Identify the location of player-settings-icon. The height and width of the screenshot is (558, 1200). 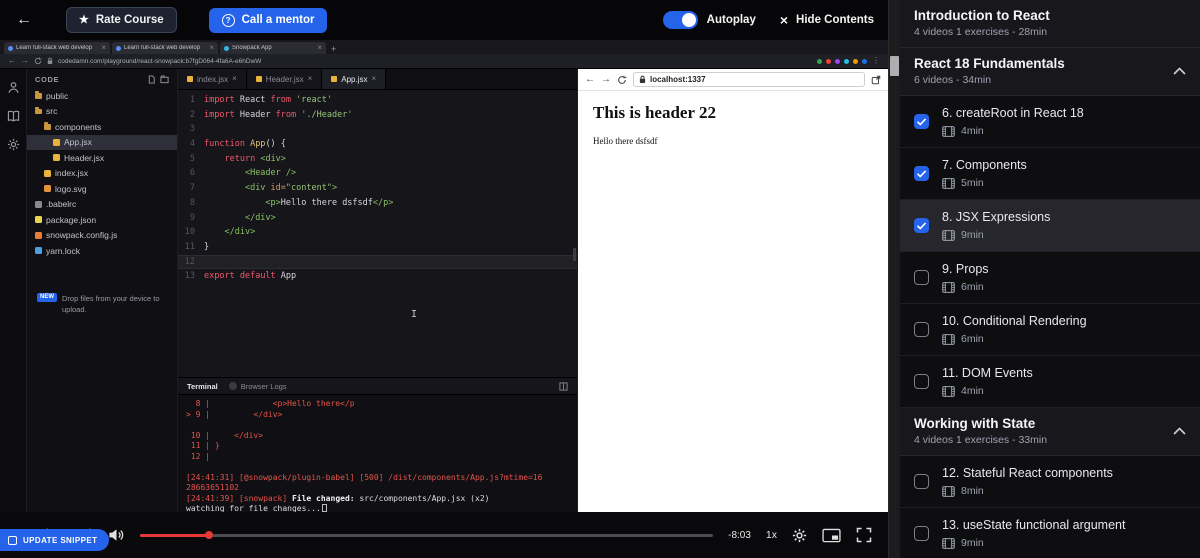
(799, 535).